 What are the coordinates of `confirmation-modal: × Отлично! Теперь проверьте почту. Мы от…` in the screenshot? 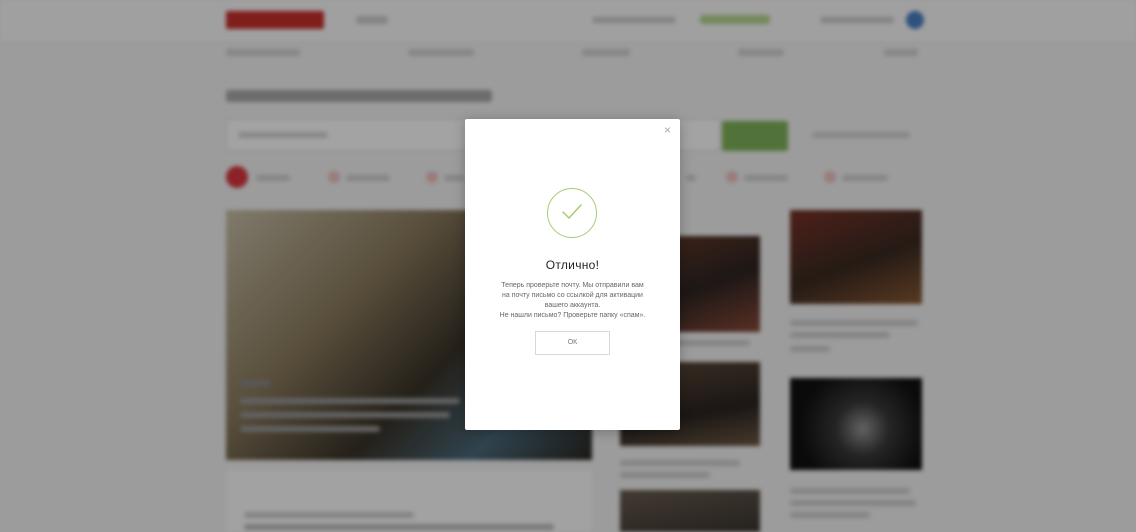 It's located at (572, 274).